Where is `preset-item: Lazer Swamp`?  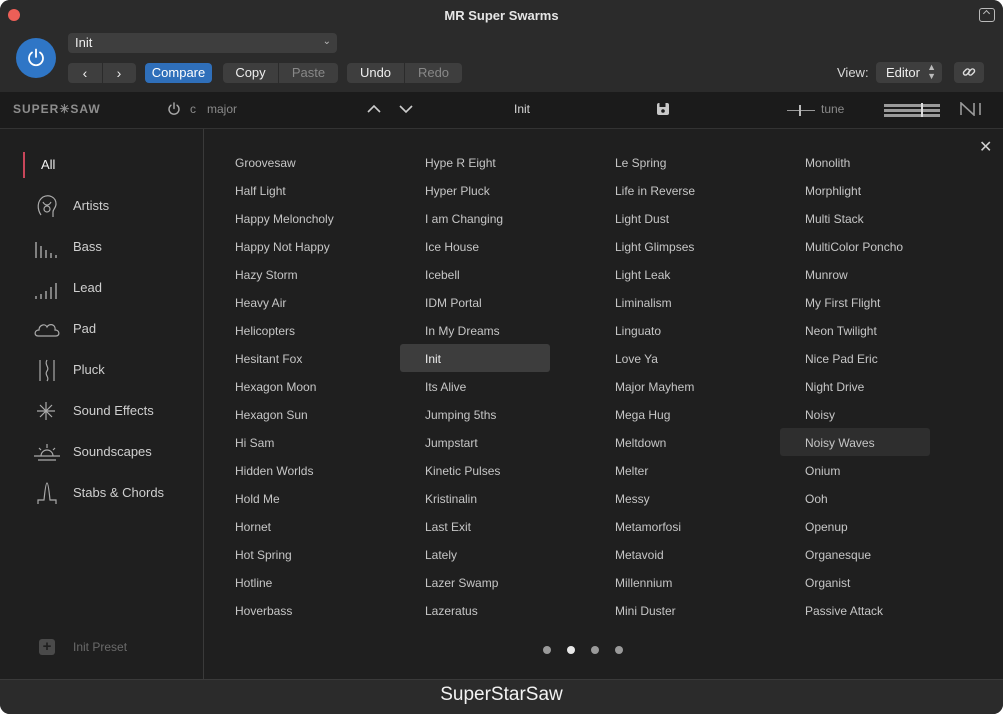
preset-item: Lazer Swamp is located at coordinates (475, 582).